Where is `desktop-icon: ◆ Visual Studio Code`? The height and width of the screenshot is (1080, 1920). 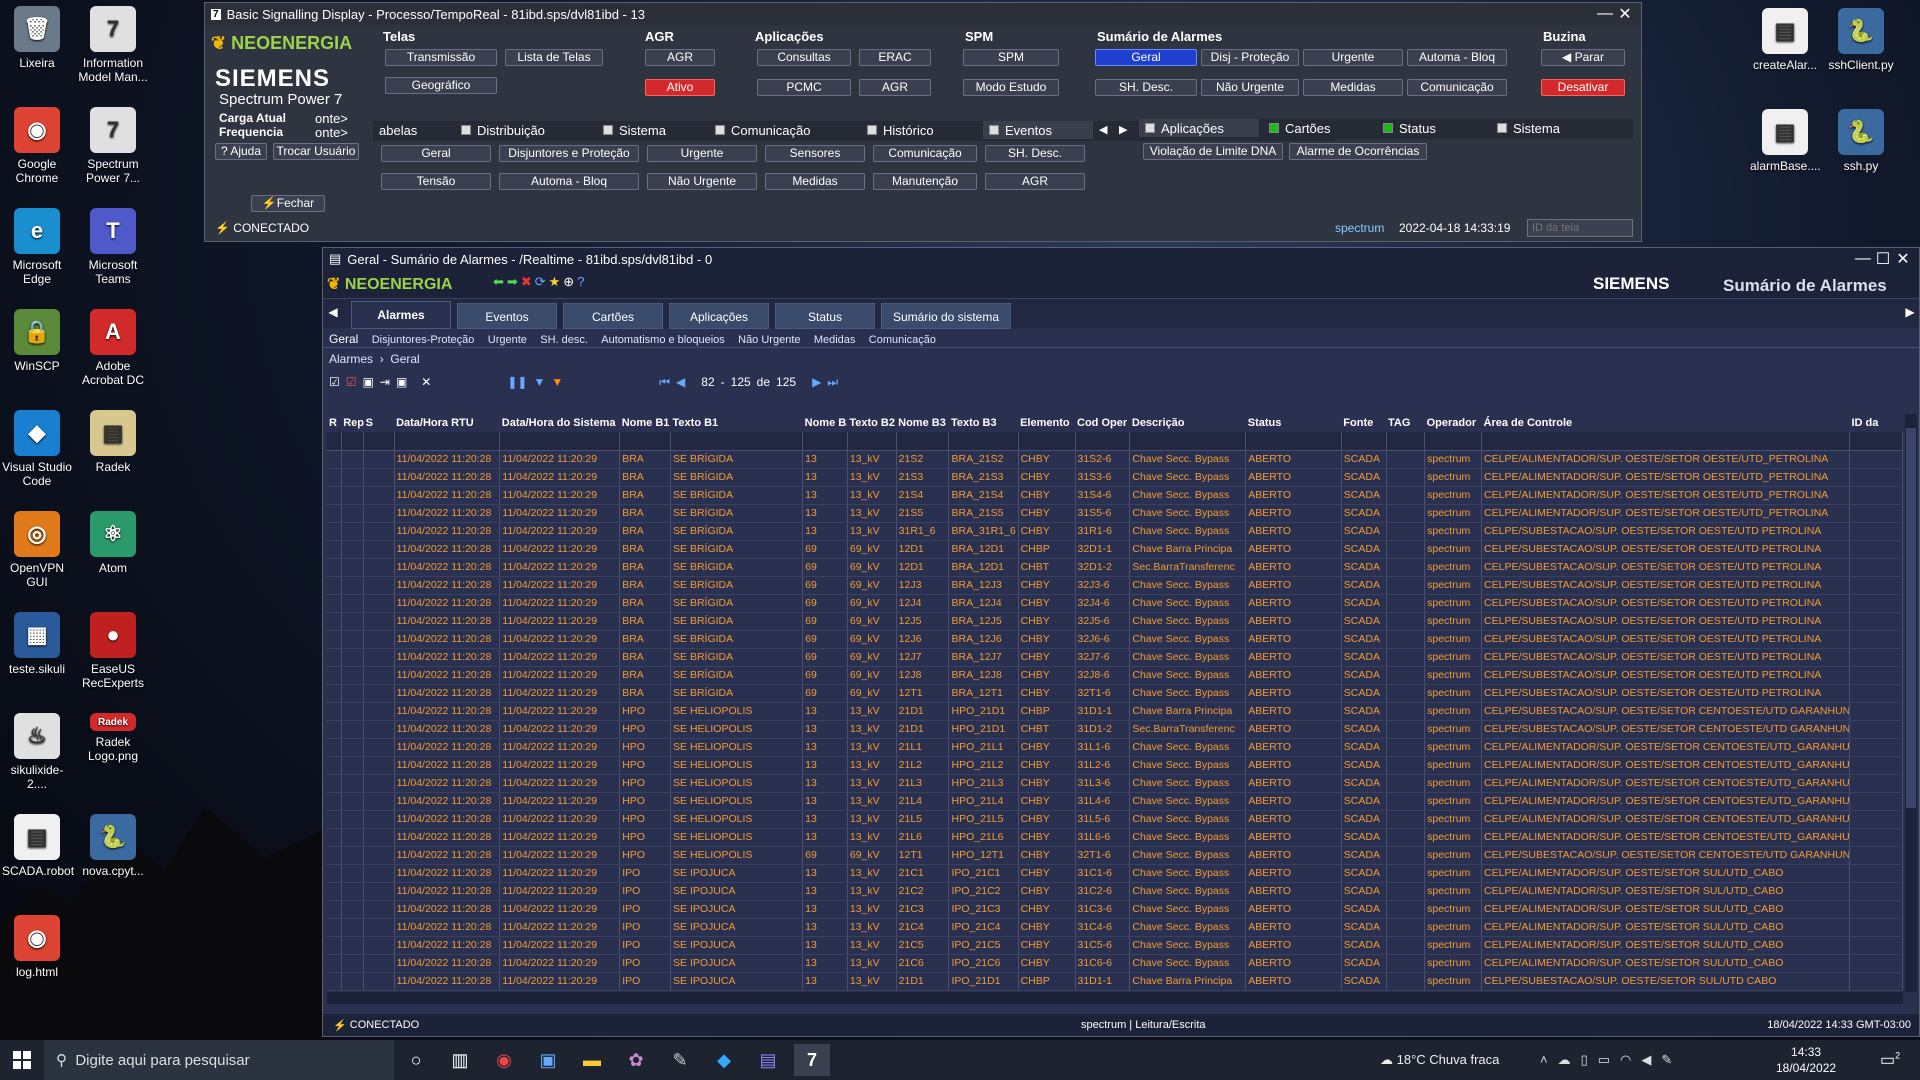
desktop-icon: ◆ Visual Studio Code is located at coordinates (37, 449).